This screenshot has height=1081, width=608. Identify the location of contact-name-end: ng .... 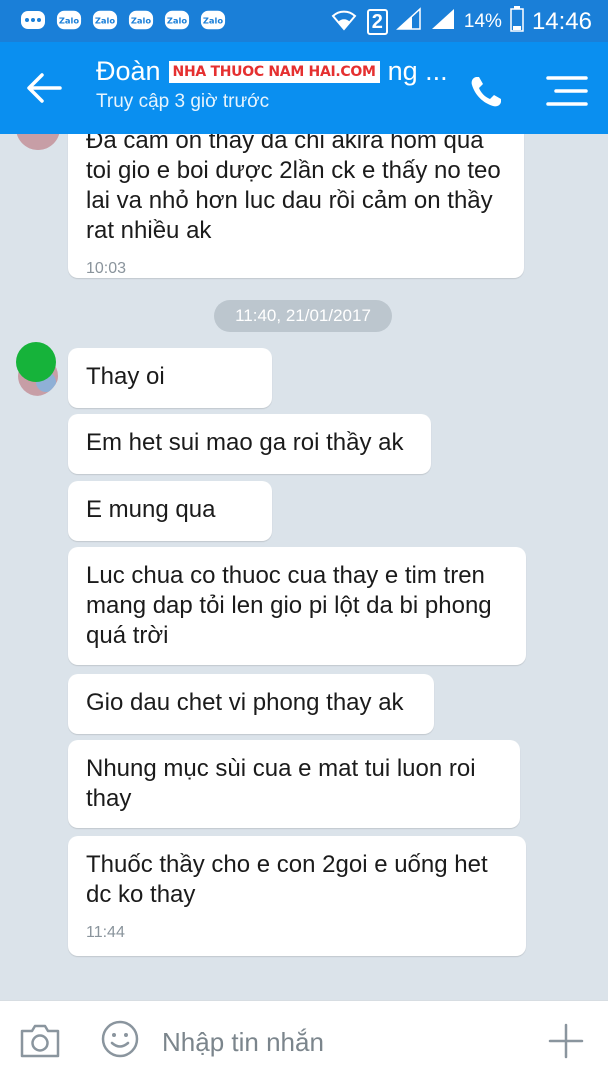
(417, 71).